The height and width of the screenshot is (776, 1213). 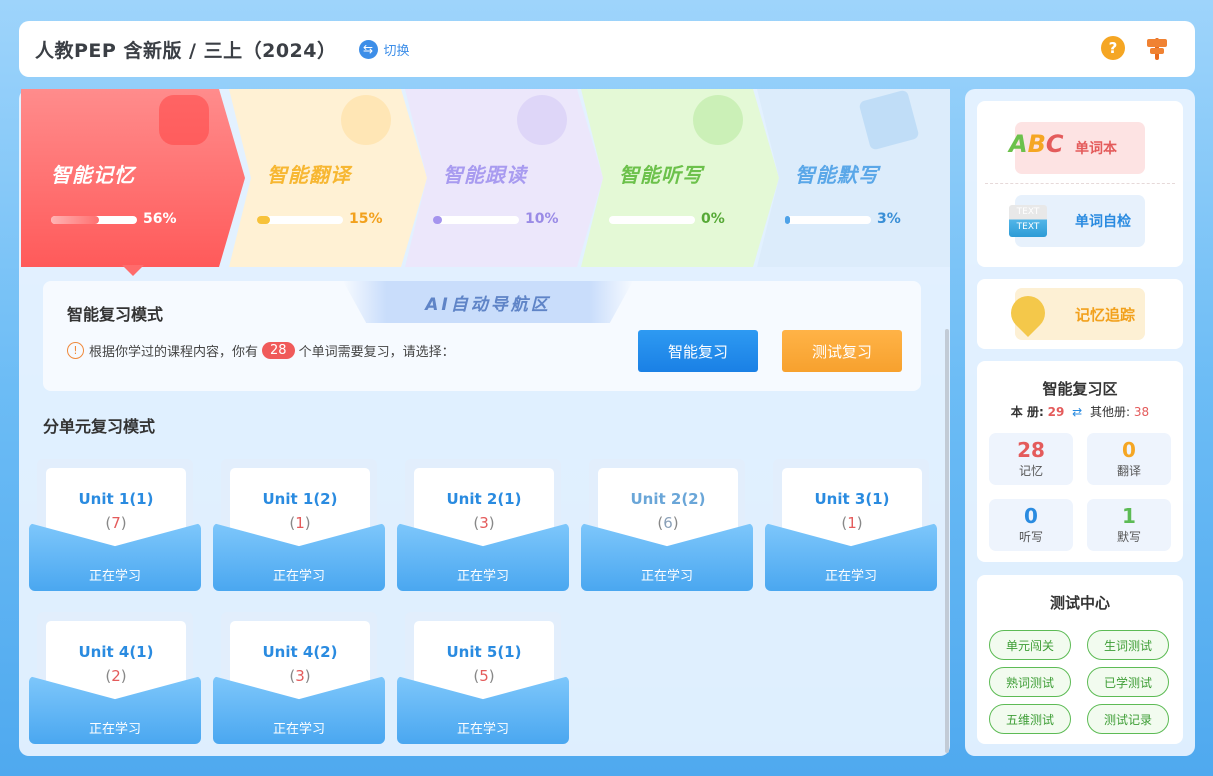 What do you see at coordinates (133, 270) in the screenshot?
I see `active-step-pointer` at bounding box center [133, 270].